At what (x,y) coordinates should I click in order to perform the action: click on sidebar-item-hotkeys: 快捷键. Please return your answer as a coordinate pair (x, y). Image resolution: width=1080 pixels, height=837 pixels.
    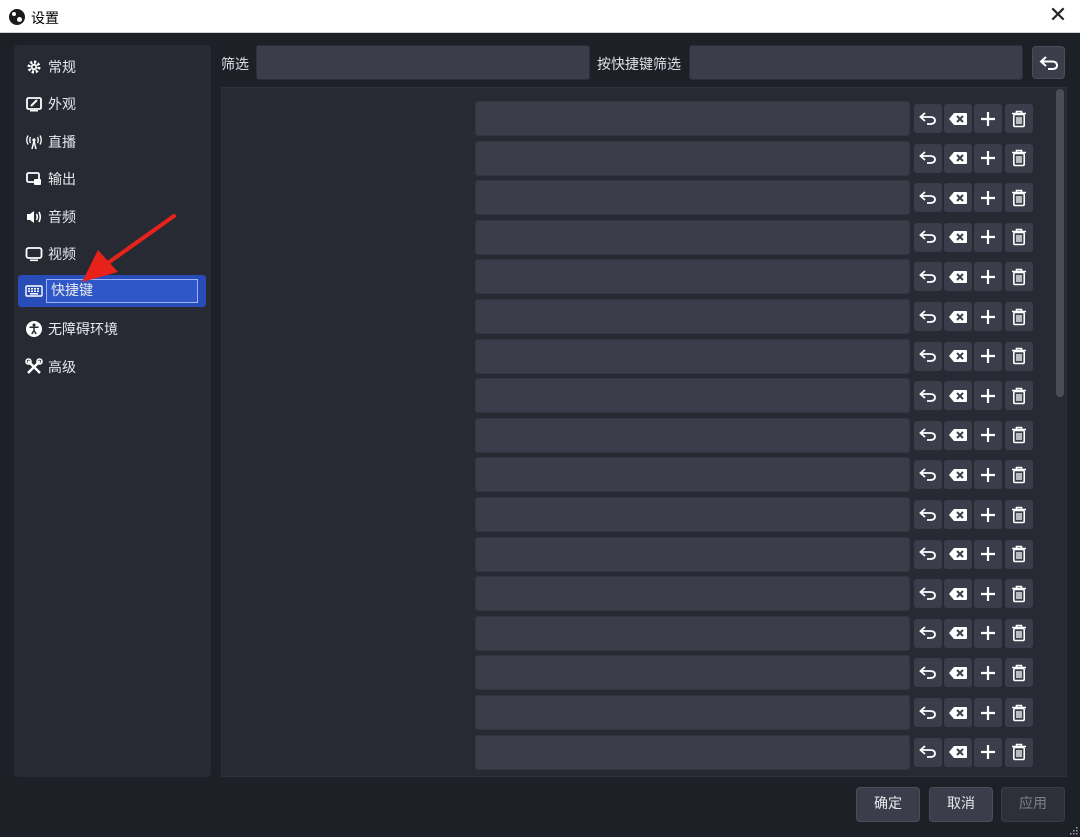
    Looking at the image, I should click on (112, 291).